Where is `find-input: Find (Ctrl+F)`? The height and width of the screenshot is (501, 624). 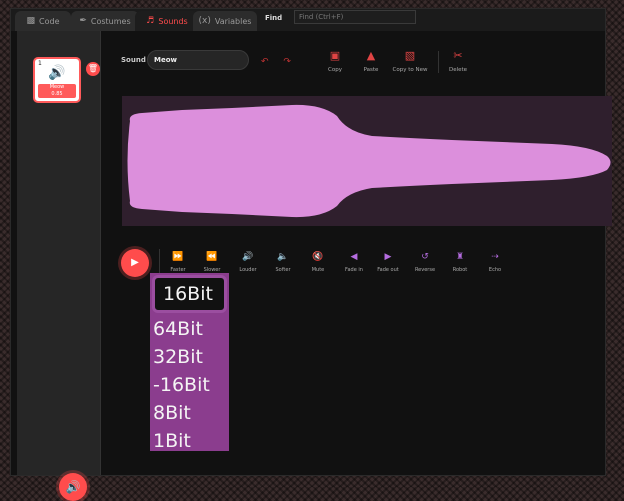 find-input: Find (Ctrl+F) is located at coordinates (355, 17).